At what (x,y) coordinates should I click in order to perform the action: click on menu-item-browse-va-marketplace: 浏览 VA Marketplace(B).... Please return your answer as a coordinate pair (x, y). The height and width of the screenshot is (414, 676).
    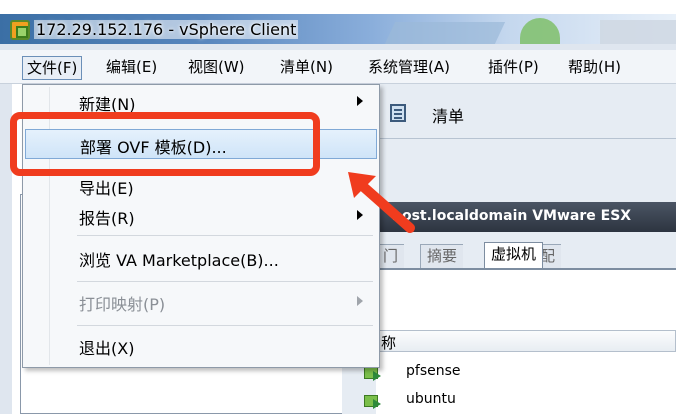
    Looking at the image, I should click on (201, 258).